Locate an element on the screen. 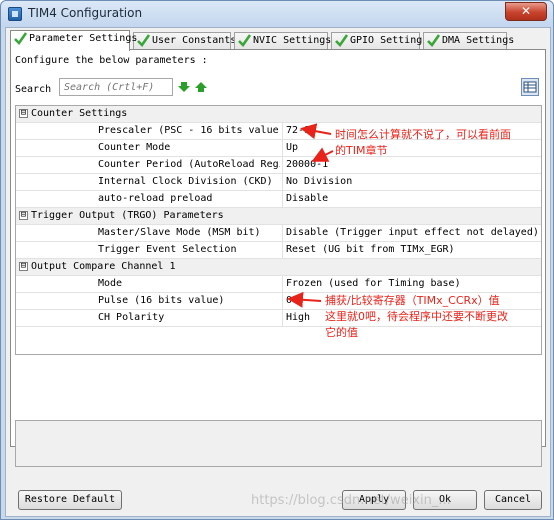  param-value: Up is located at coordinates (292, 147).